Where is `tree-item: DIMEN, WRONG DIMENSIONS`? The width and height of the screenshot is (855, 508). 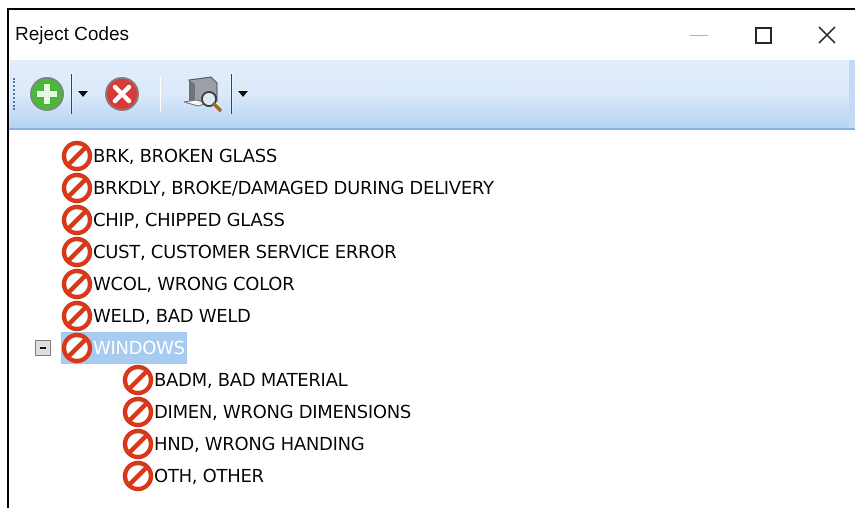
tree-item: DIMEN, WRONG DIMENSIONS is located at coordinates (268, 412).